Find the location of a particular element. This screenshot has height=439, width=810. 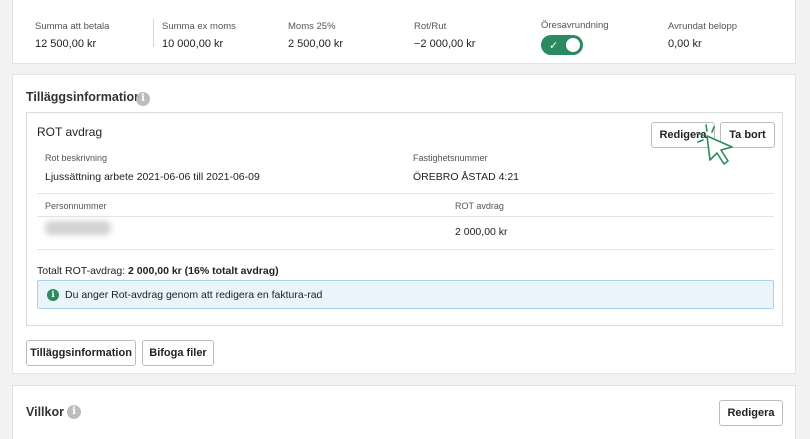

add-additional-info-button: Tilläggsinformation is located at coordinates (81, 353).